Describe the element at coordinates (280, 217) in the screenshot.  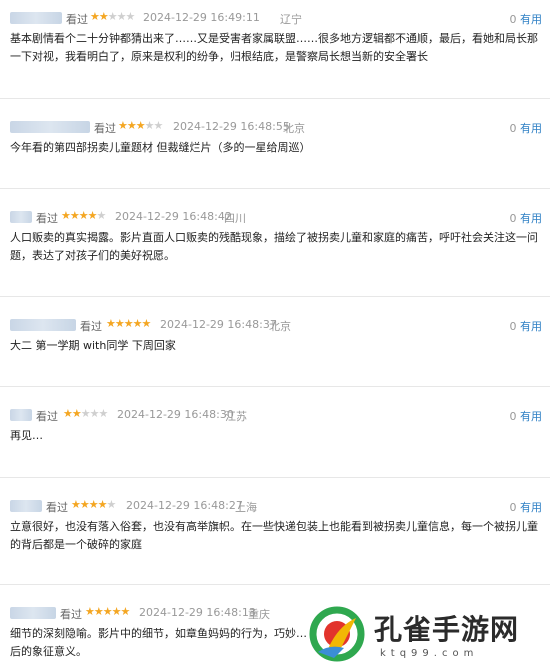
I see `review-meta: 看过 ★★★★★ 2024-12-29 16:48:42 四川` at that location.